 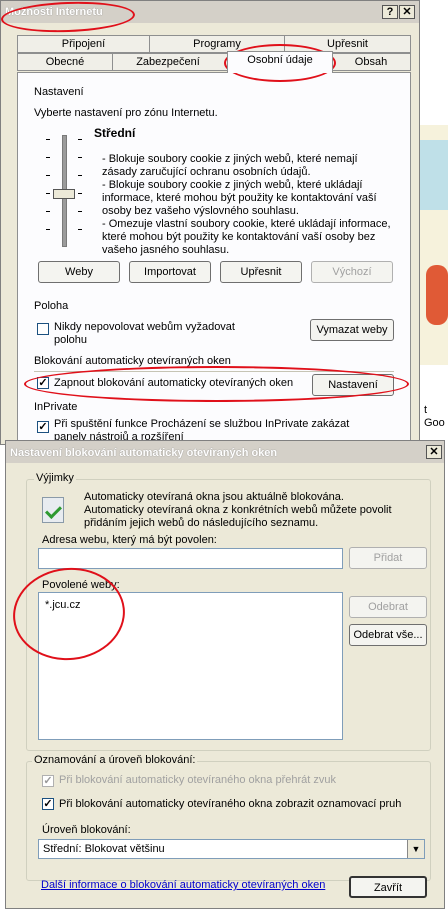 What do you see at coordinates (434, 452) in the screenshot?
I see `popup-close-button: ✕` at bounding box center [434, 452].